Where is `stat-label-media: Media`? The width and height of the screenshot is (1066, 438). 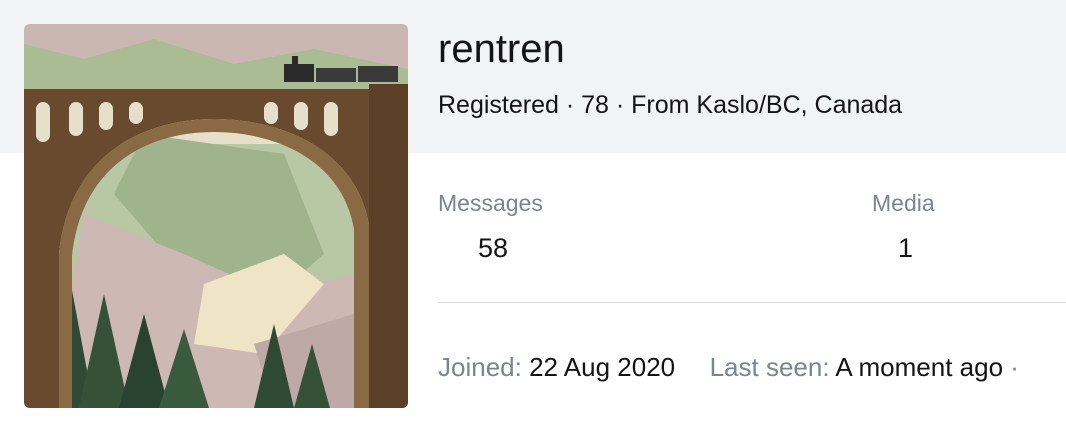 stat-label-media: Media is located at coordinates (903, 203).